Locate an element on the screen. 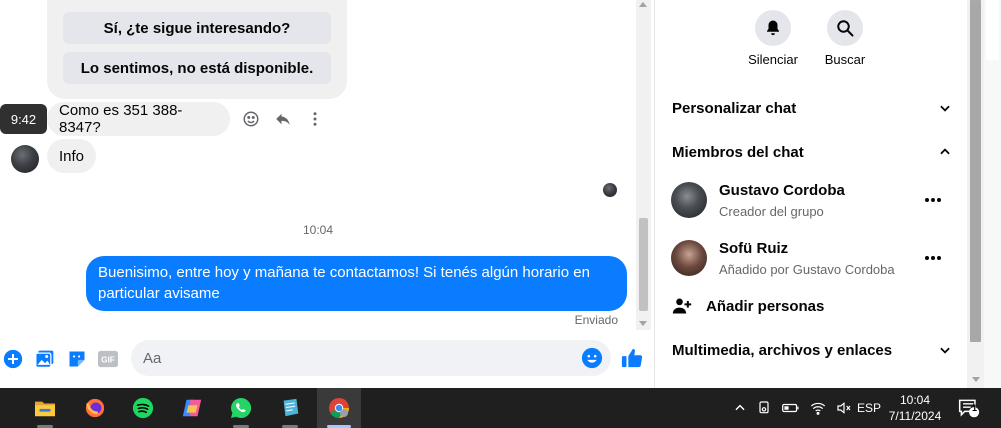 This screenshot has height=428, width=1001. panel-scrollbar is located at coordinates (975, 194).